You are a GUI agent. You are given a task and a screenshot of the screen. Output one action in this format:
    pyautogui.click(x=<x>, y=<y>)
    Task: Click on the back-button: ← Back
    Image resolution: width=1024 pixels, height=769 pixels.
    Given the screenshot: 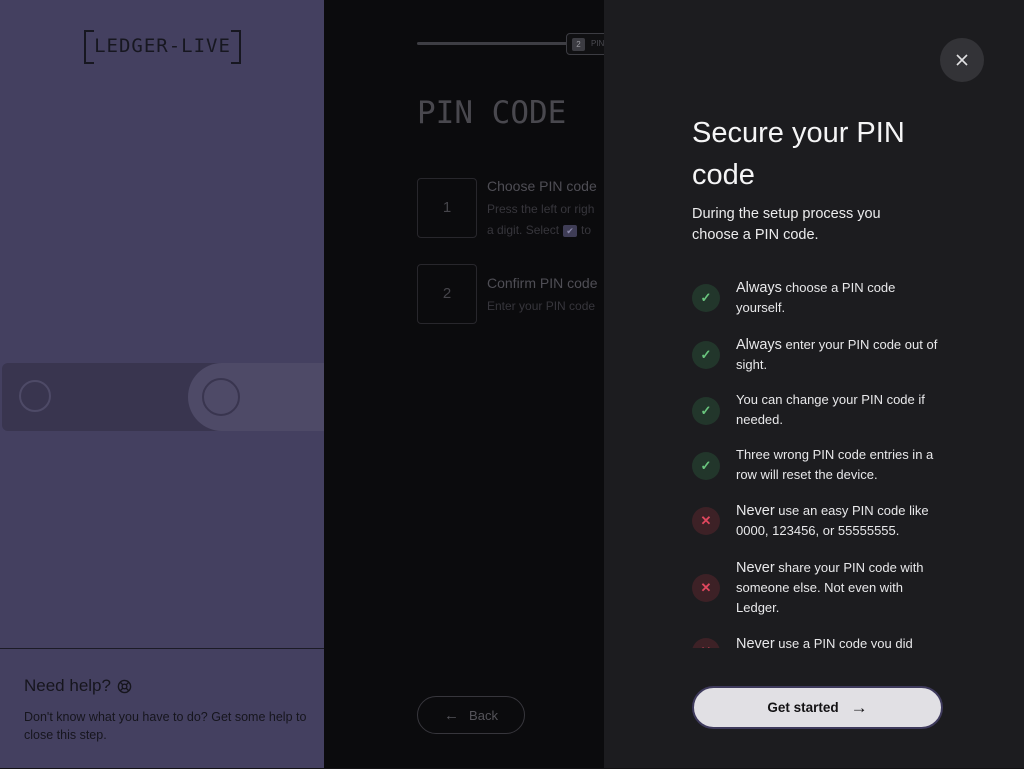 What is the action you would take?
    pyautogui.click(x=471, y=715)
    